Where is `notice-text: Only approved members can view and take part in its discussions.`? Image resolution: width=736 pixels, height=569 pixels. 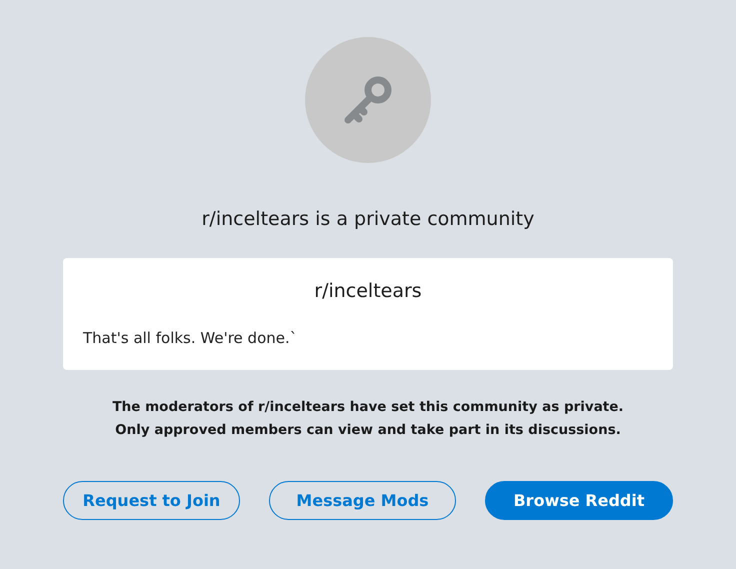
notice-text: Only approved members can view and take part in its discussions. is located at coordinates (368, 430).